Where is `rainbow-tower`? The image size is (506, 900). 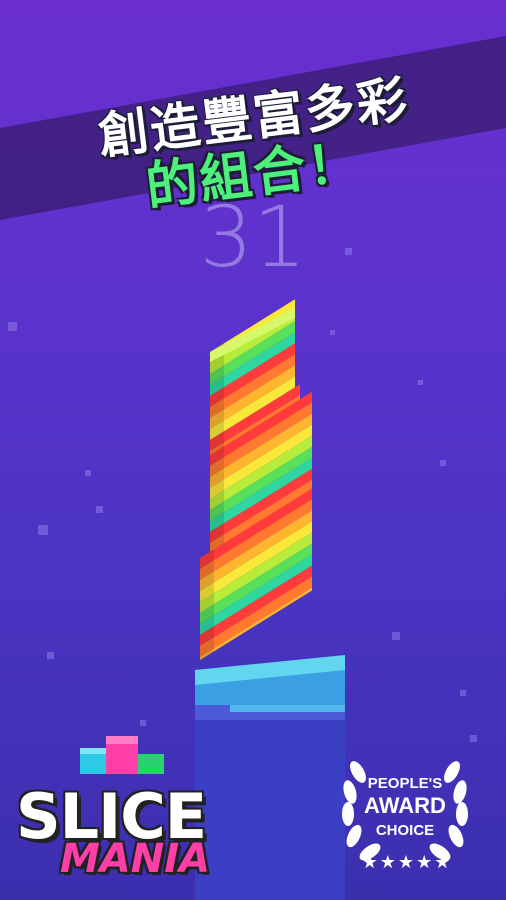
rainbow-tower is located at coordinates (256, 479).